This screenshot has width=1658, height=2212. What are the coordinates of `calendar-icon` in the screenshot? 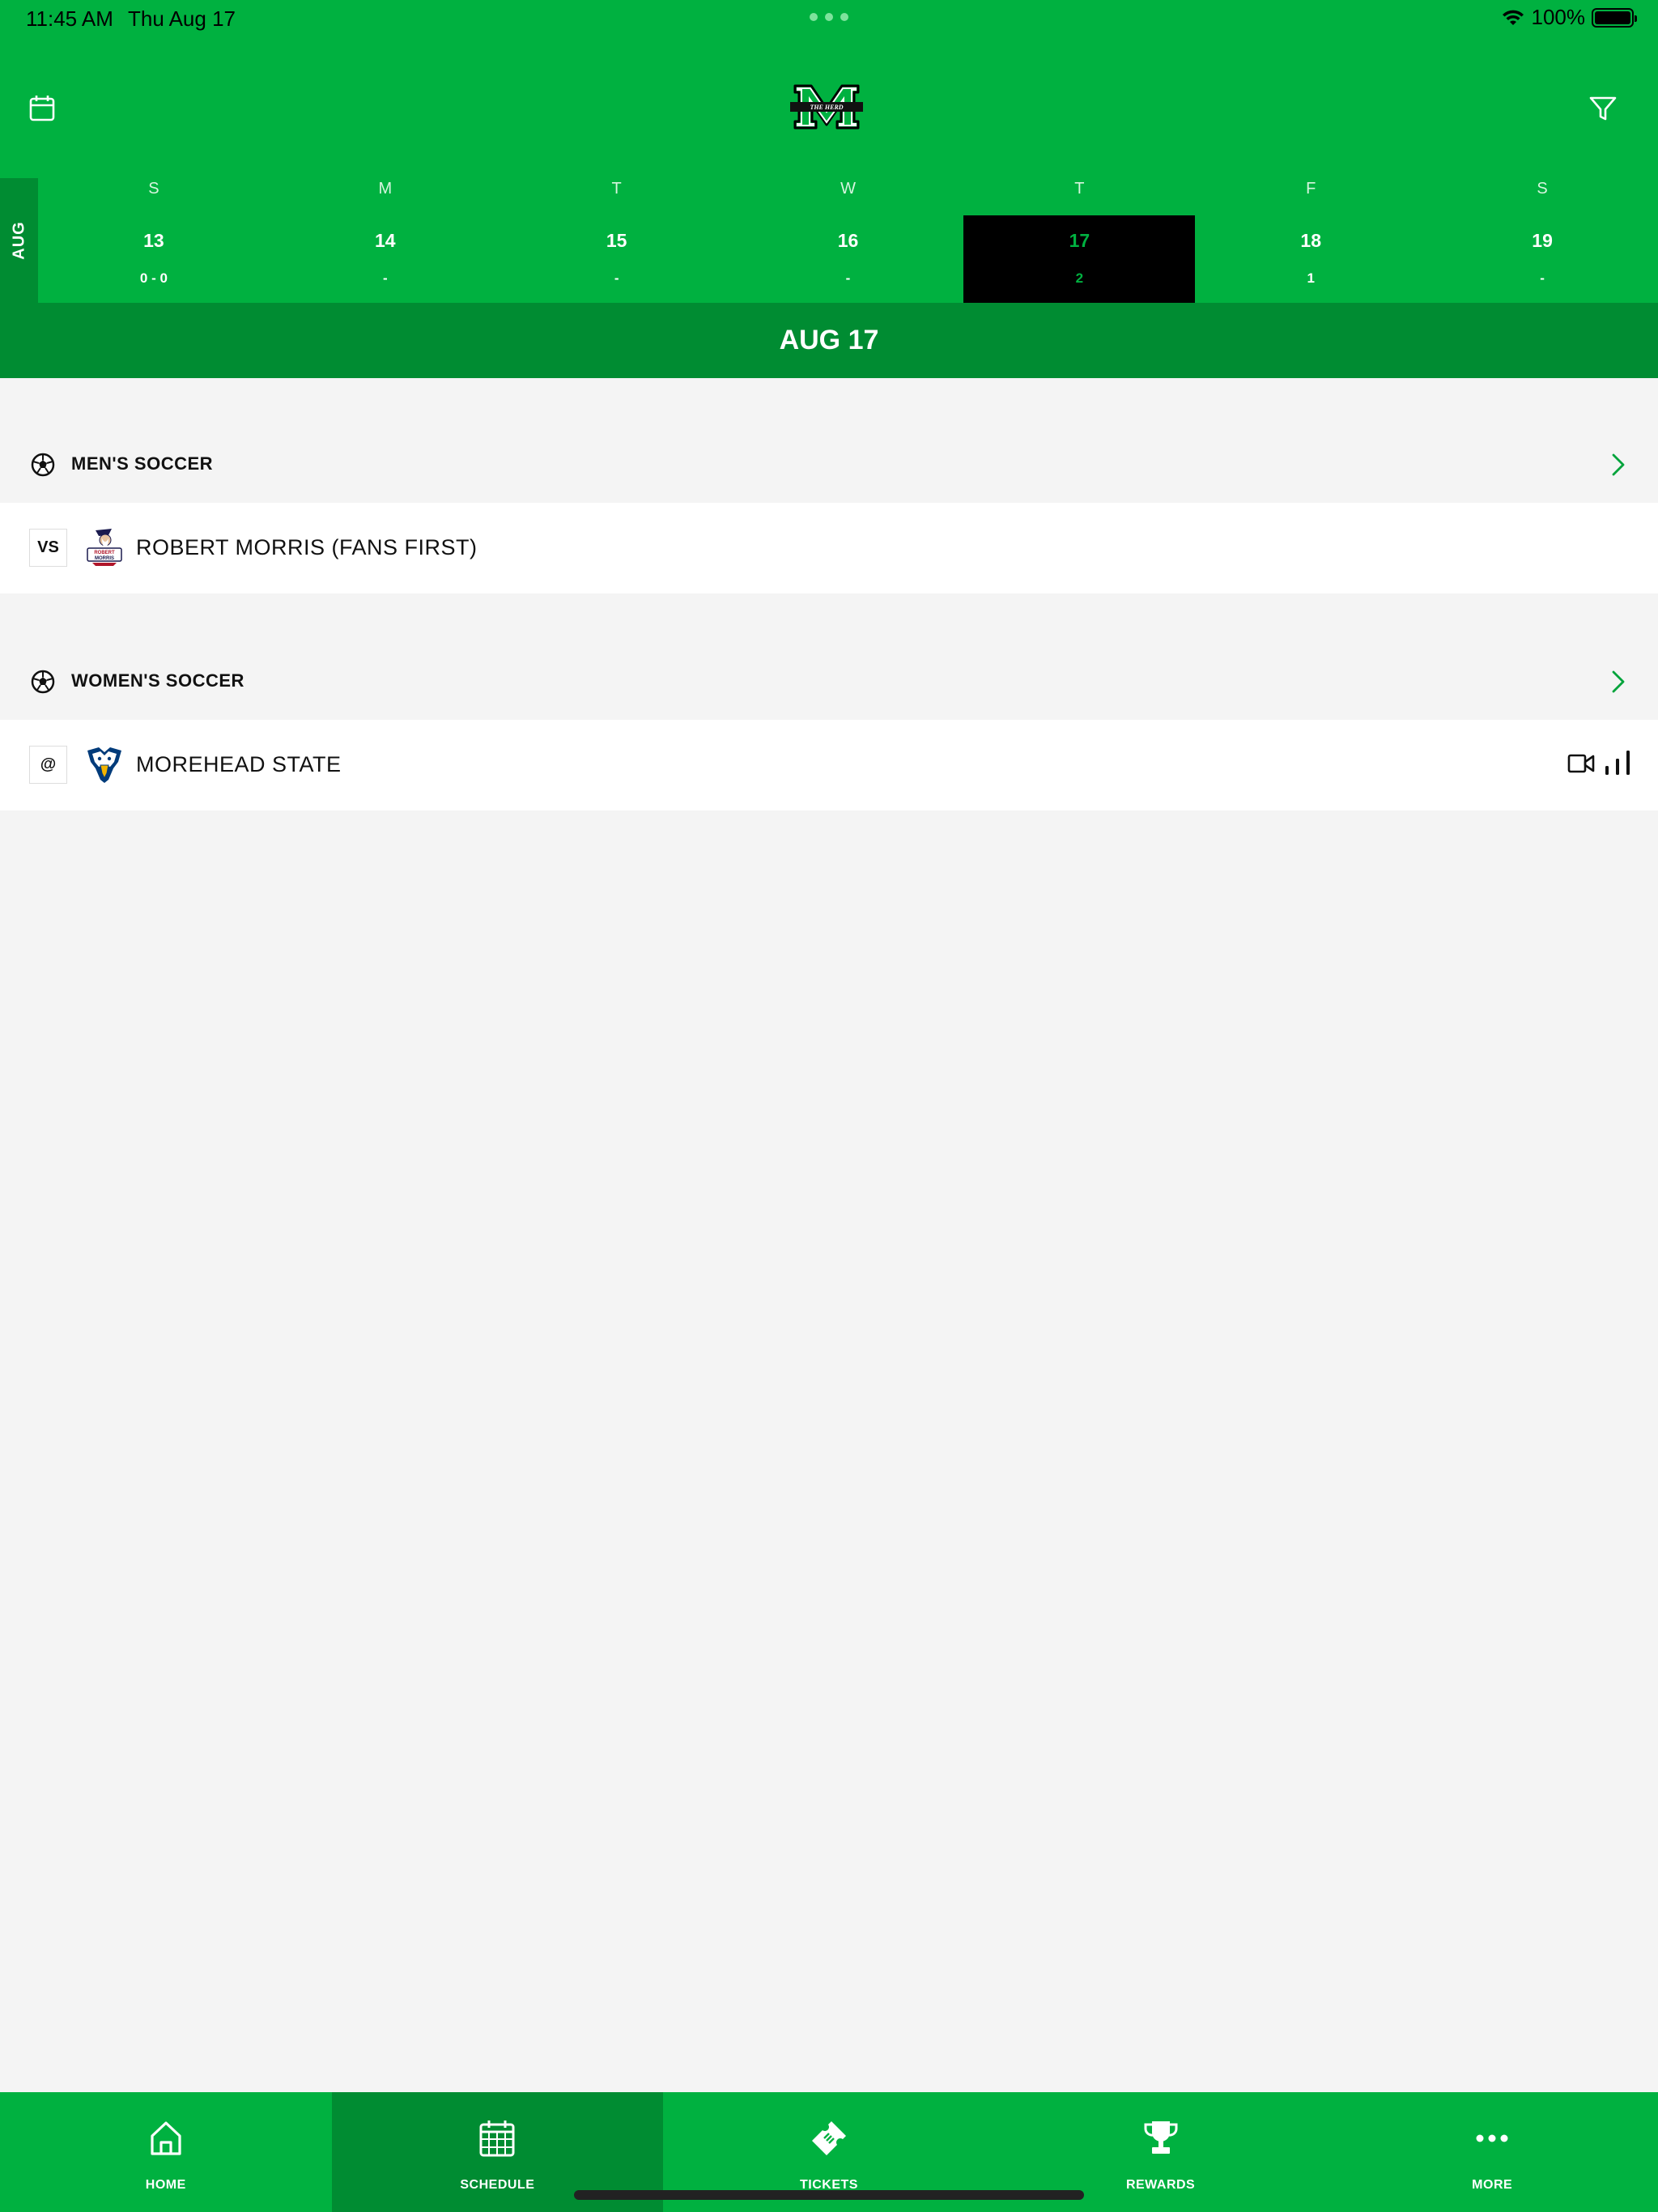 It's located at (42, 109).